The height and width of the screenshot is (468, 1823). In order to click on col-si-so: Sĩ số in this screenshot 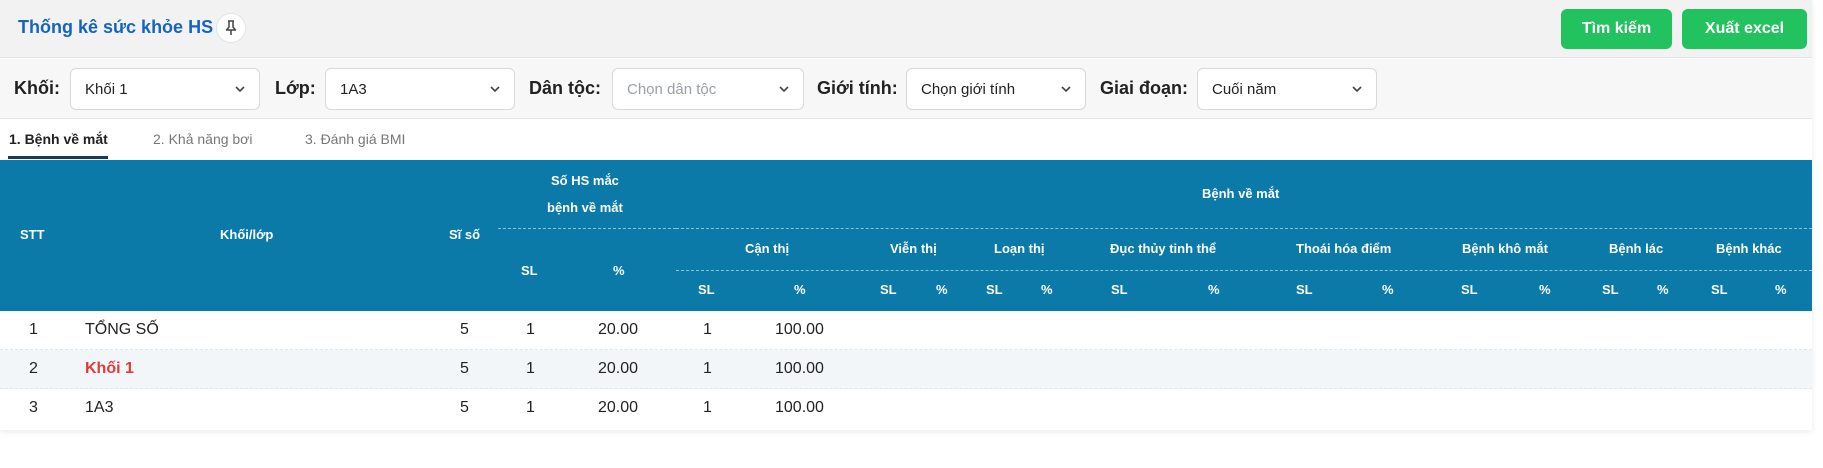, I will do `click(465, 234)`.